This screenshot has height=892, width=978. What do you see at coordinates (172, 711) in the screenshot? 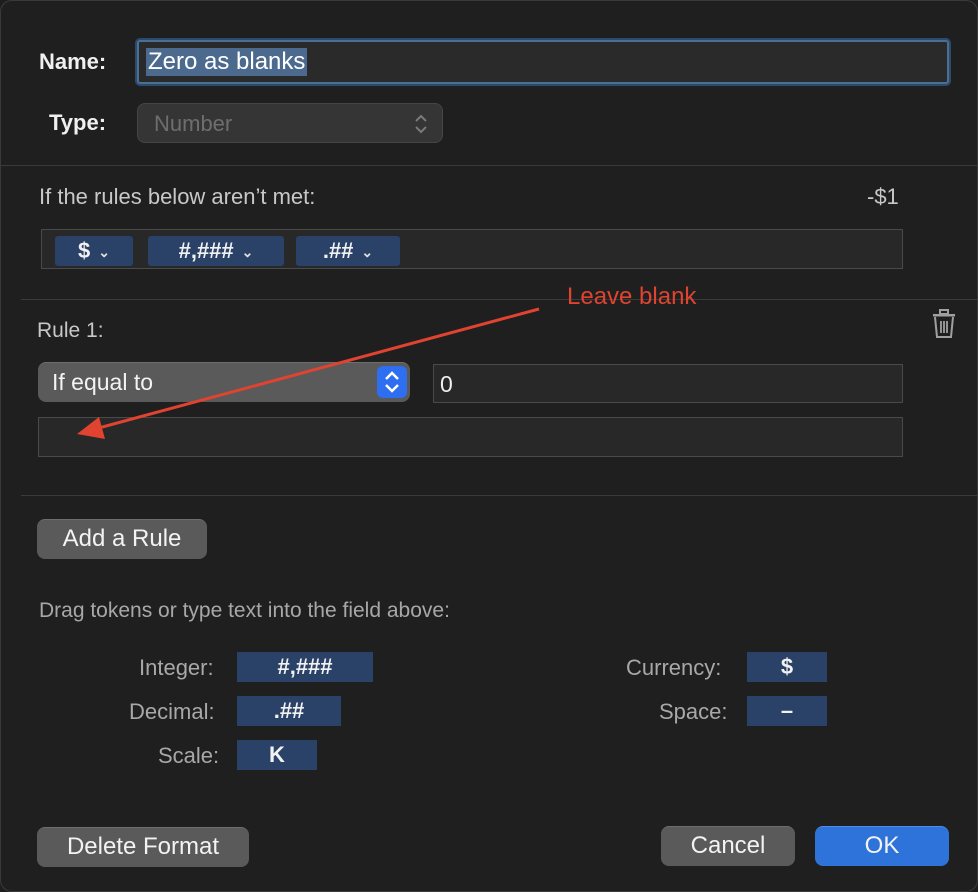
I see `decimal-label: Decimal:` at bounding box center [172, 711].